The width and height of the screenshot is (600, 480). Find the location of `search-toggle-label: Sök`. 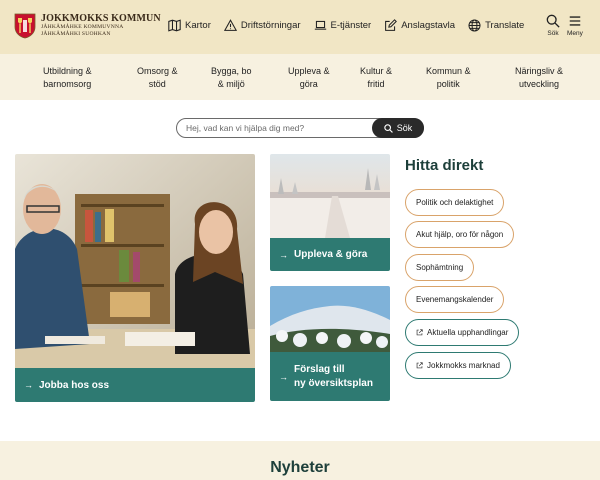

search-toggle-label: Sök is located at coordinates (553, 33).